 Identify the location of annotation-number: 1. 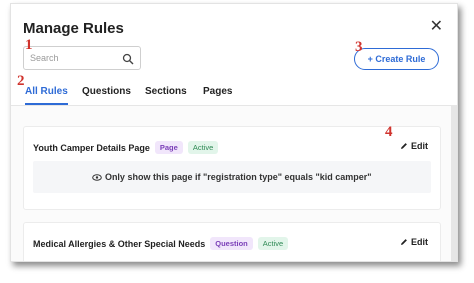
(29, 45).